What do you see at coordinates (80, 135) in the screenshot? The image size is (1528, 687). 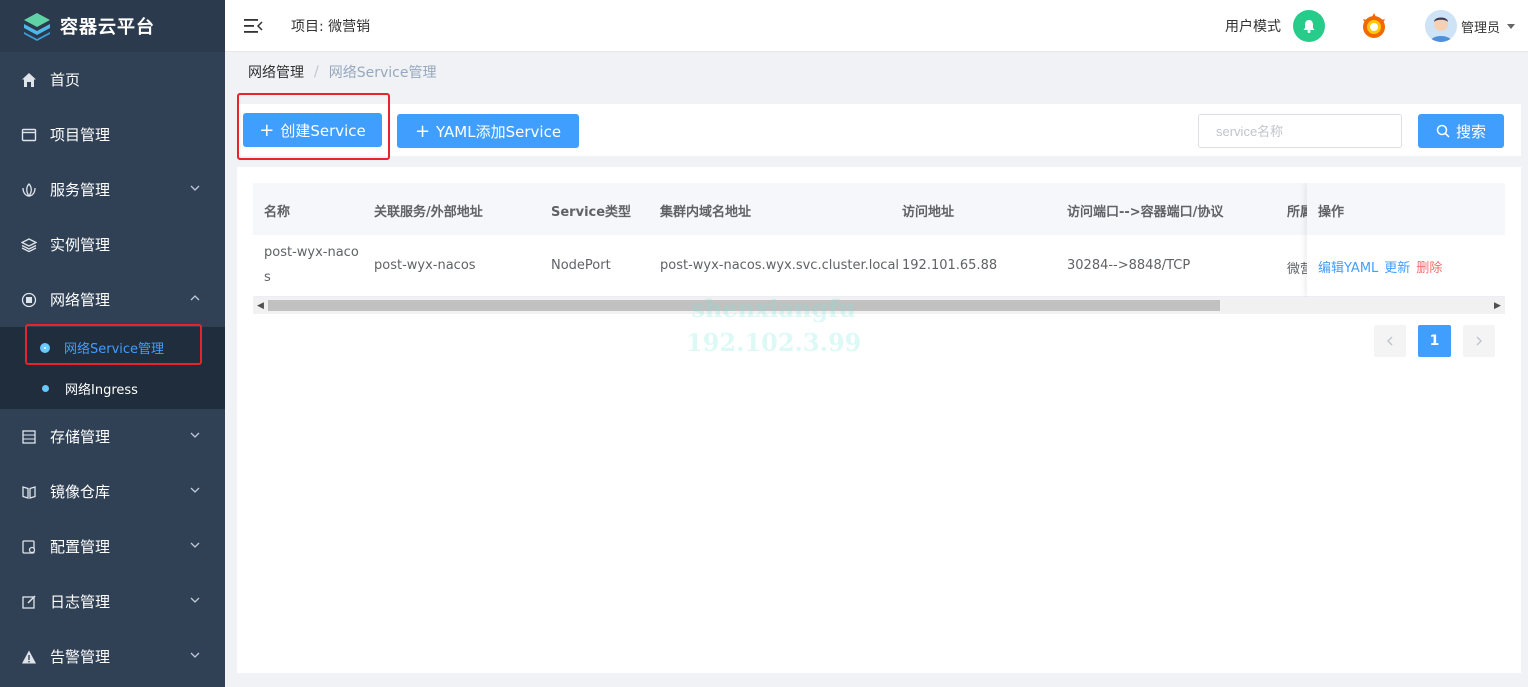 I see `sidebar-item-label: 项目管理` at bounding box center [80, 135].